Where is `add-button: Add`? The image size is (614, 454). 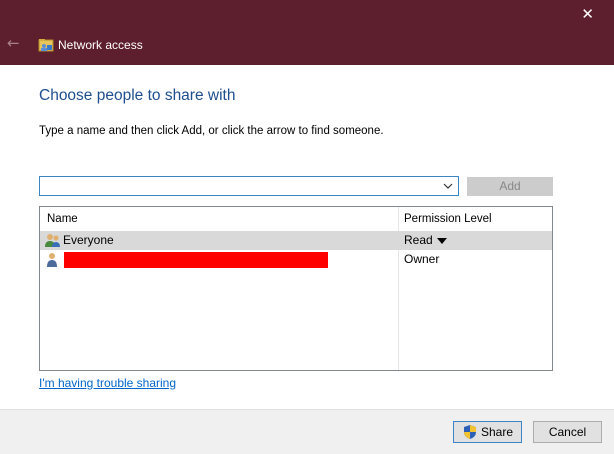 add-button: Add is located at coordinates (510, 186).